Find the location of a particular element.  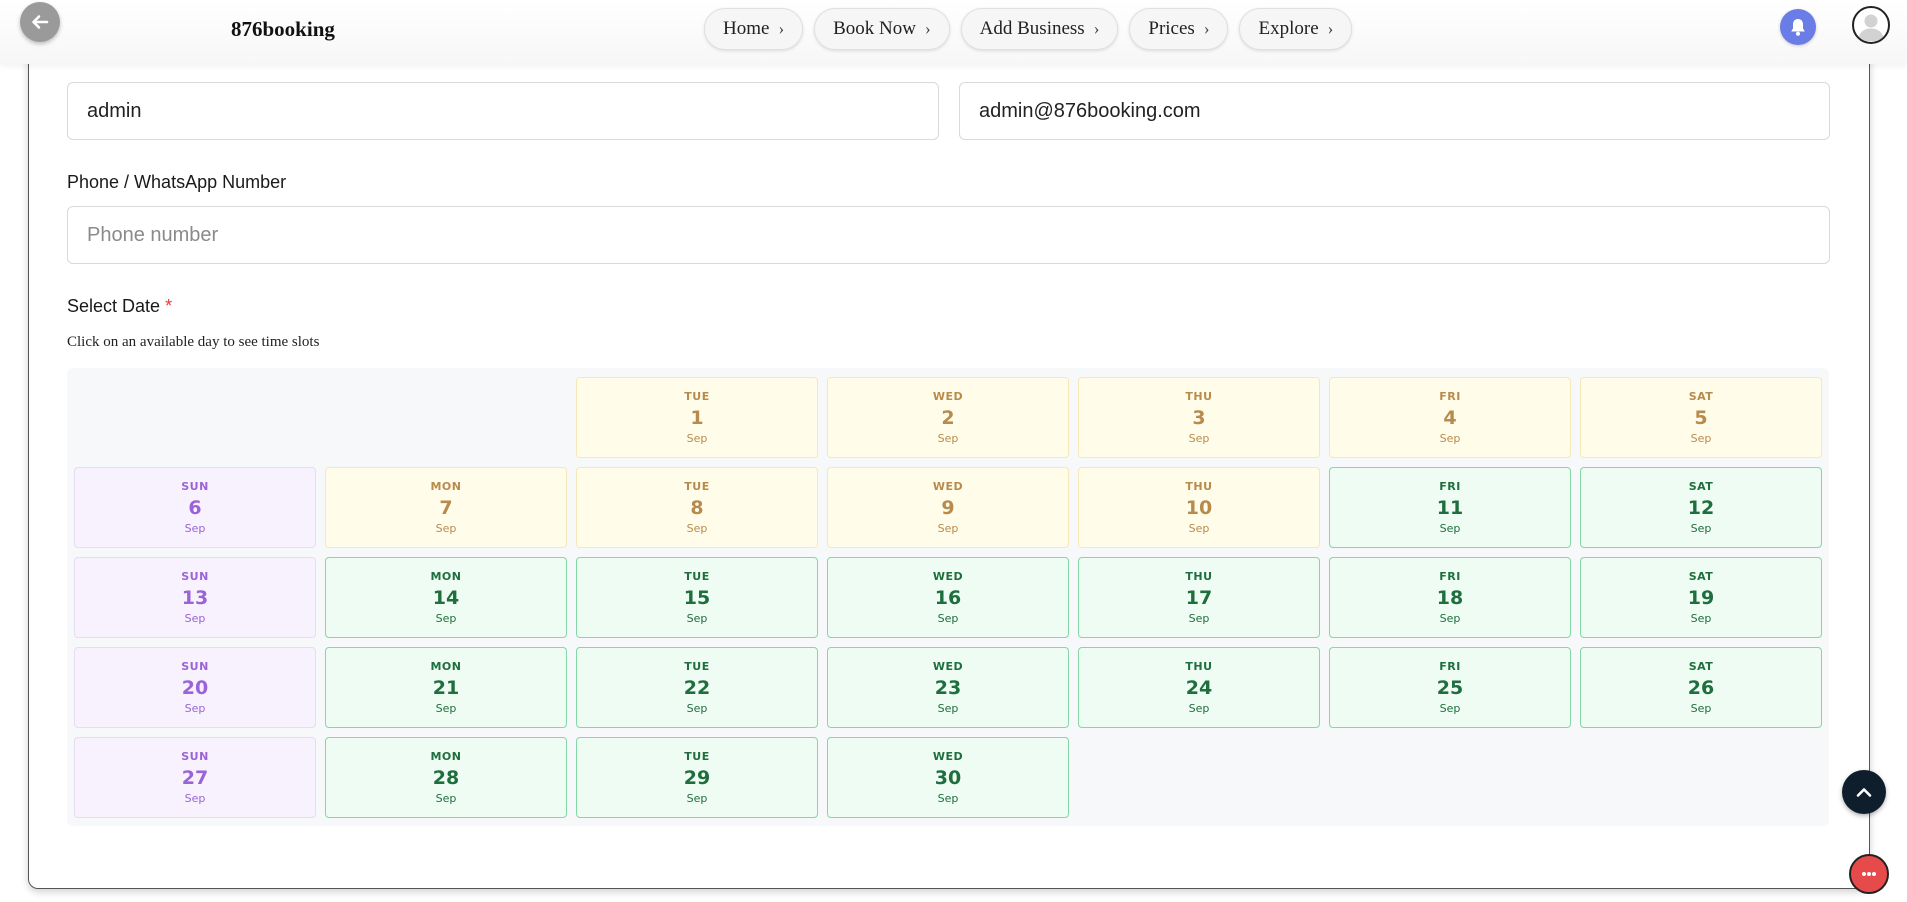

select-date-text: Select Date is located at coordinates (114, 306).